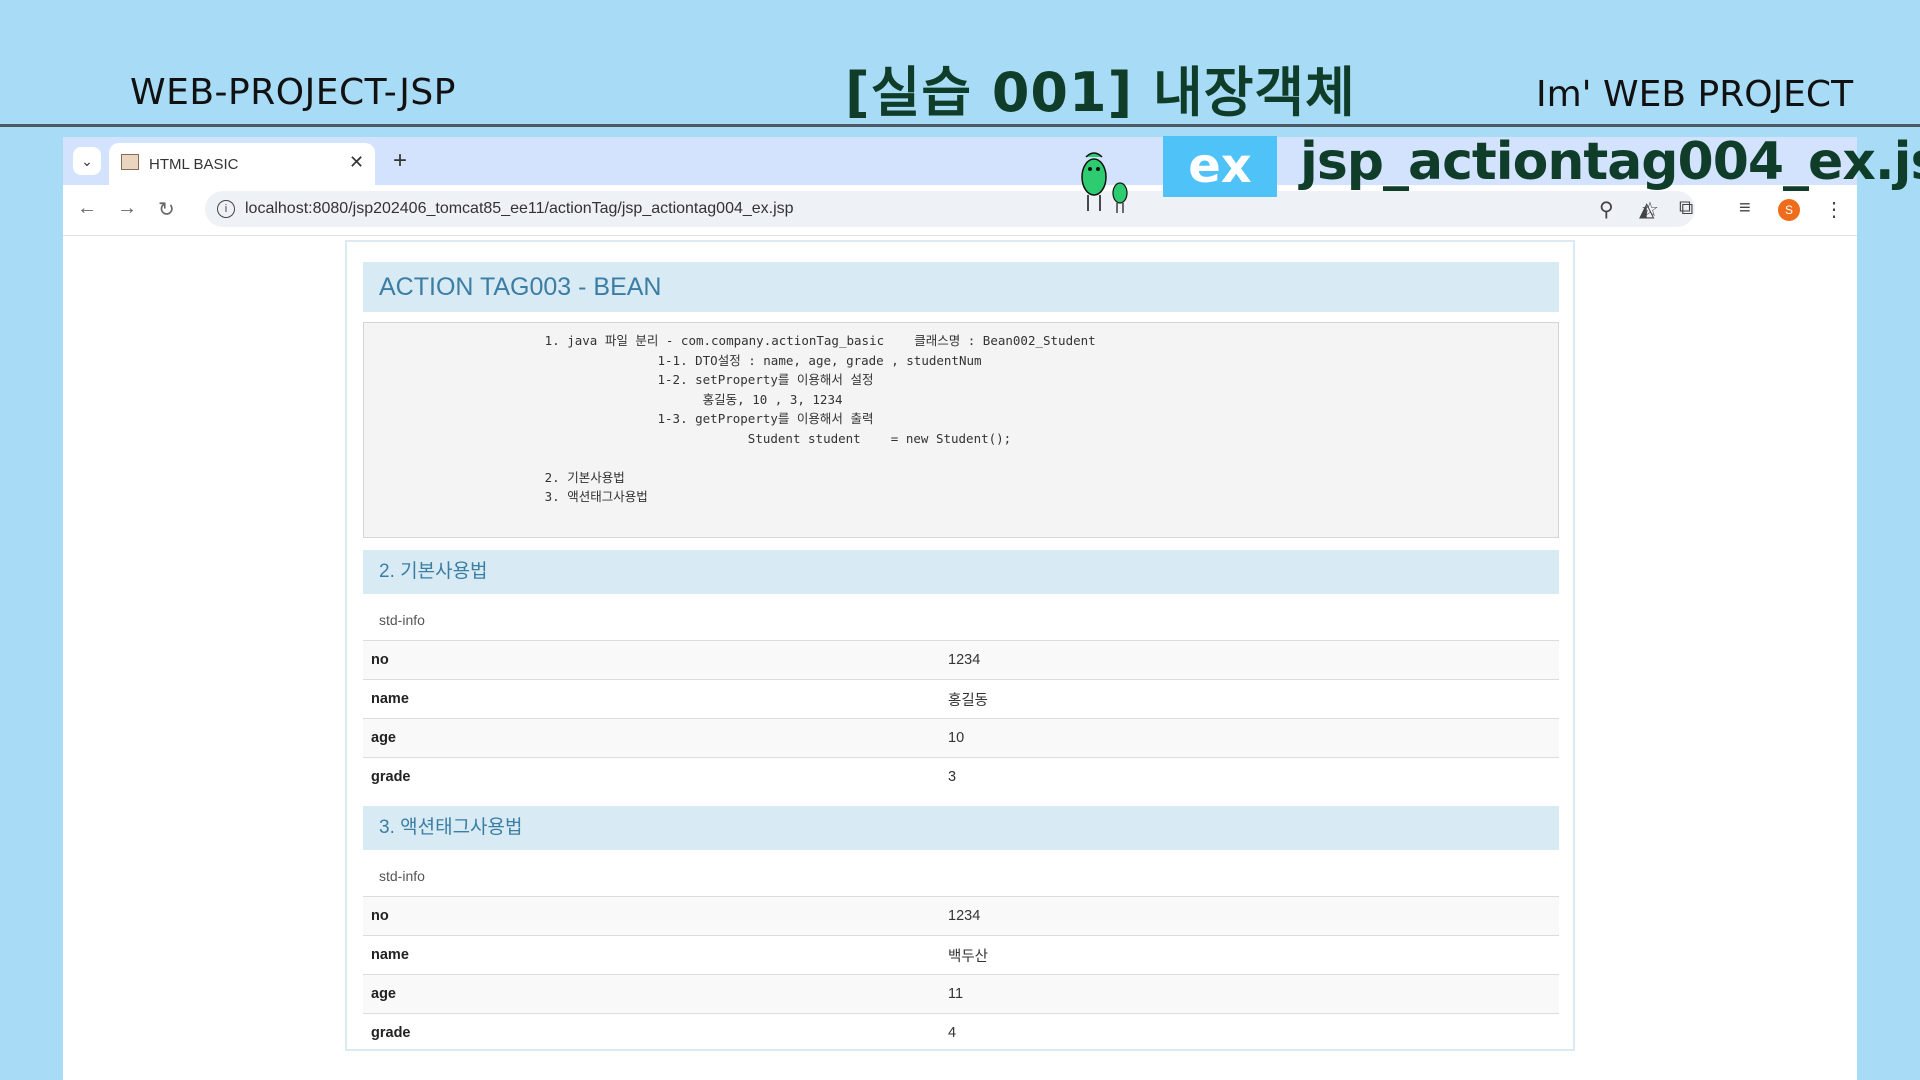 The image size is (1920, 1080). What do you see at coordinates (1606, 209) in the screenshot?
I see `zoom-icon: ⚲` at bounding box center [1606, 209].